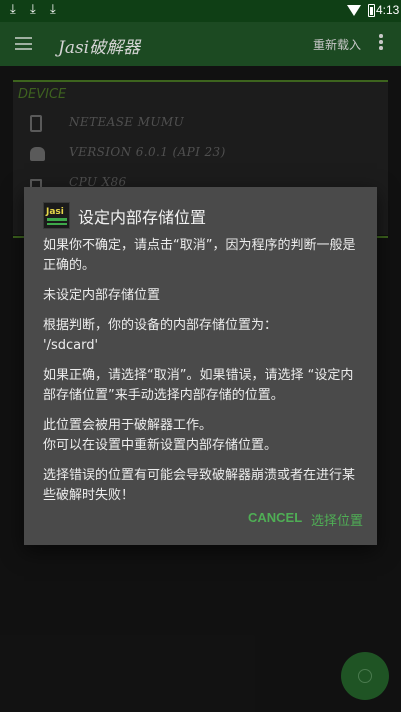  Describe the element at coordinates (199, 255) in the screenshot. I see `dialog-paragraph: 如果你不确定，请点击“取消”，因为程序的判断一般是正确的。` at that location.